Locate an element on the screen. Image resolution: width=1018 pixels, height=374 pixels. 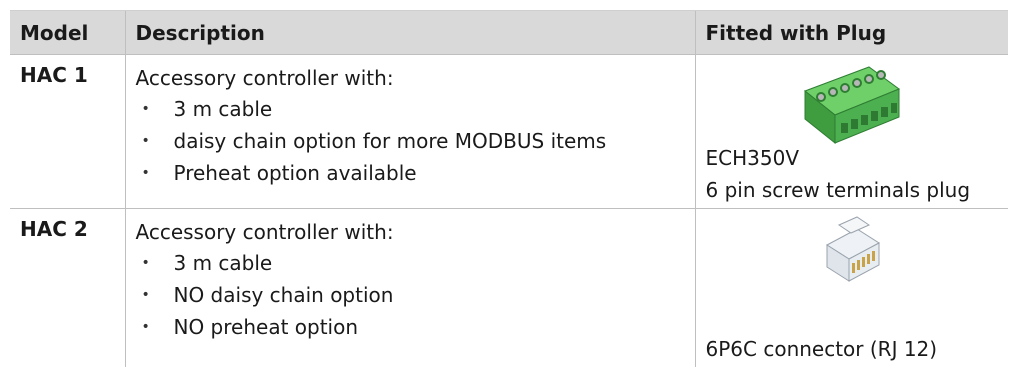
header-model: Model is located at coordinates (67, 32).